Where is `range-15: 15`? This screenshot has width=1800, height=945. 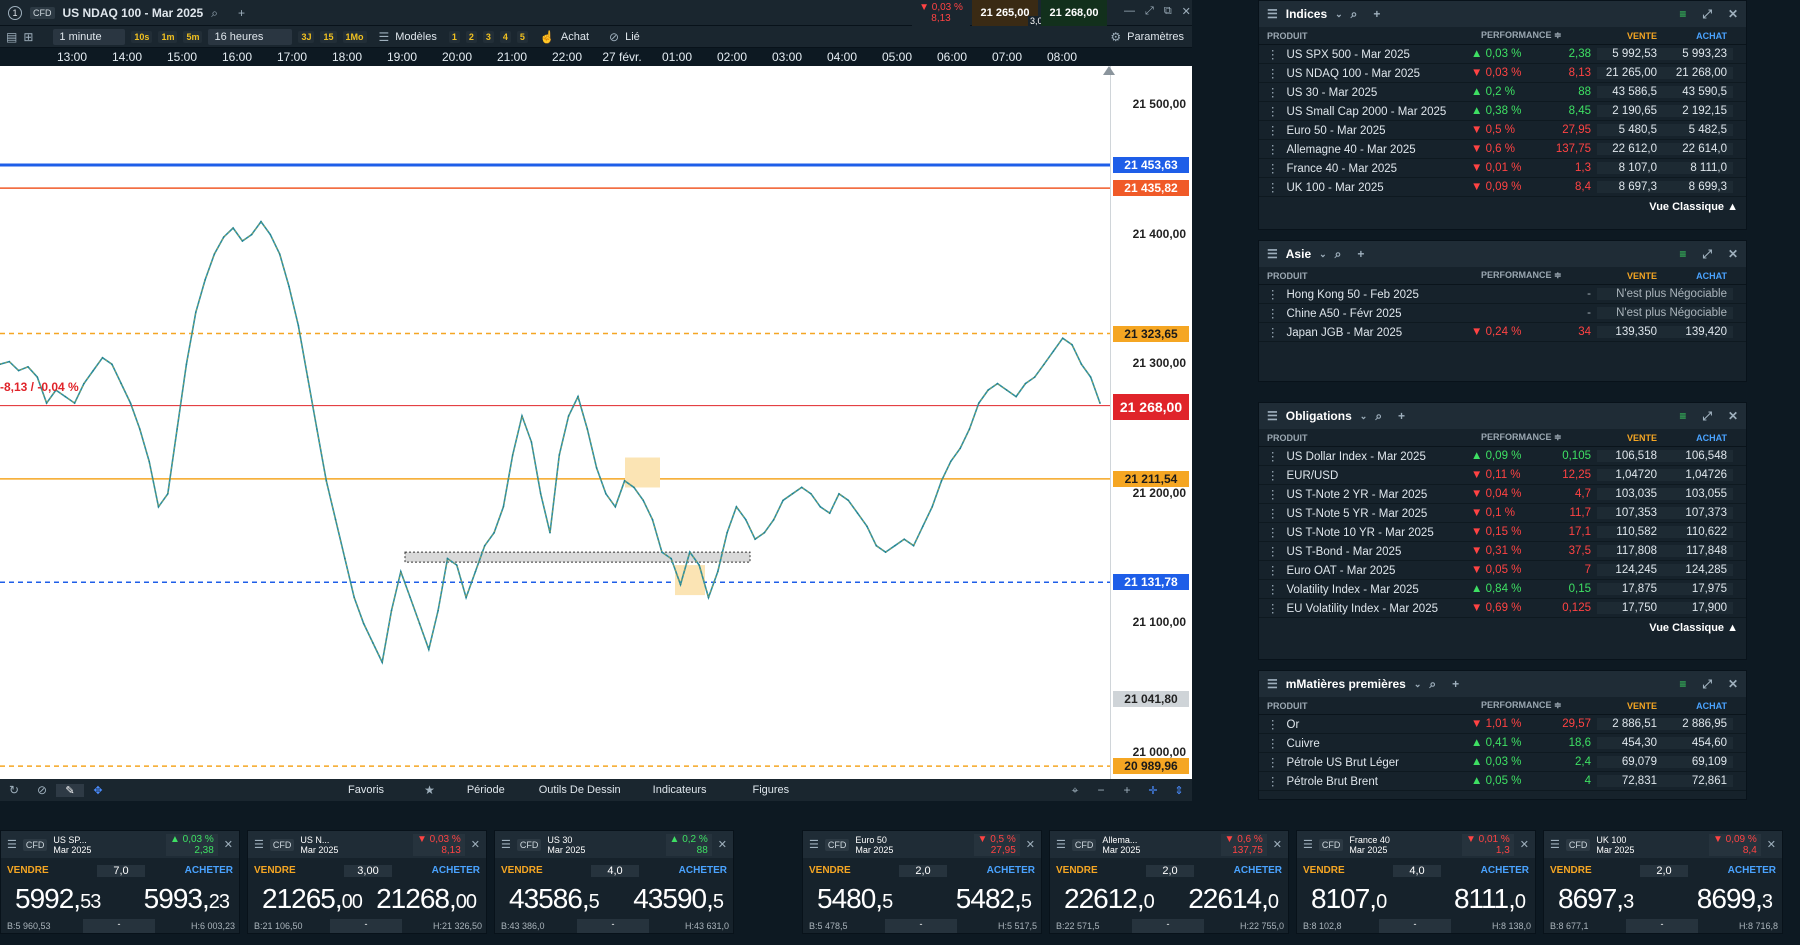
range-15: 15 is located at coordinates (328, 36).